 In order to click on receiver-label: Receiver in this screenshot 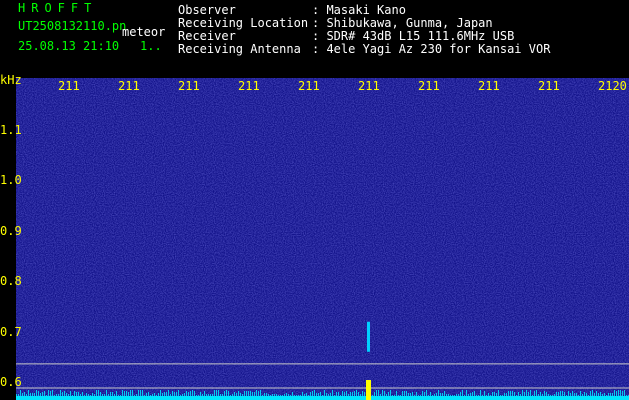, I will do `click(207, 36)`.